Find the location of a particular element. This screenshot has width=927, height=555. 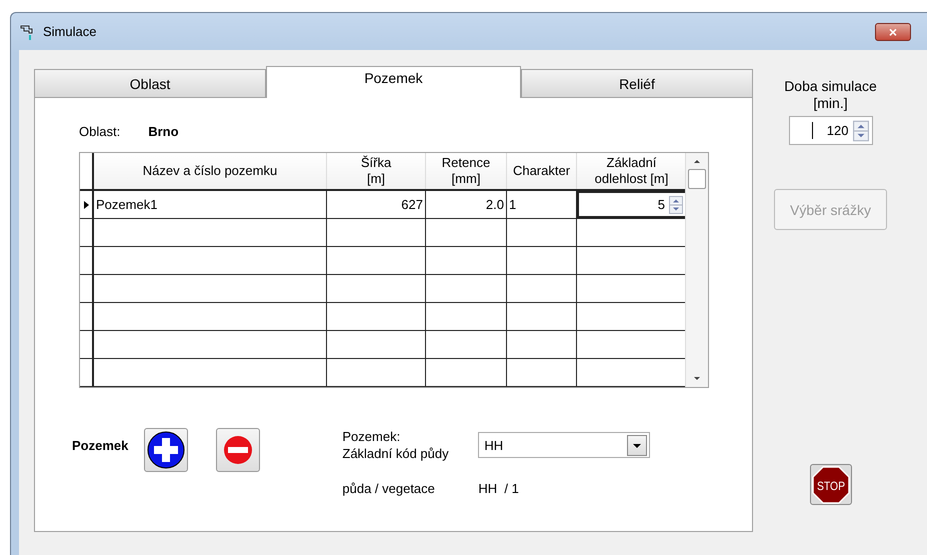

remove-button is located at coordinates (238, 450).